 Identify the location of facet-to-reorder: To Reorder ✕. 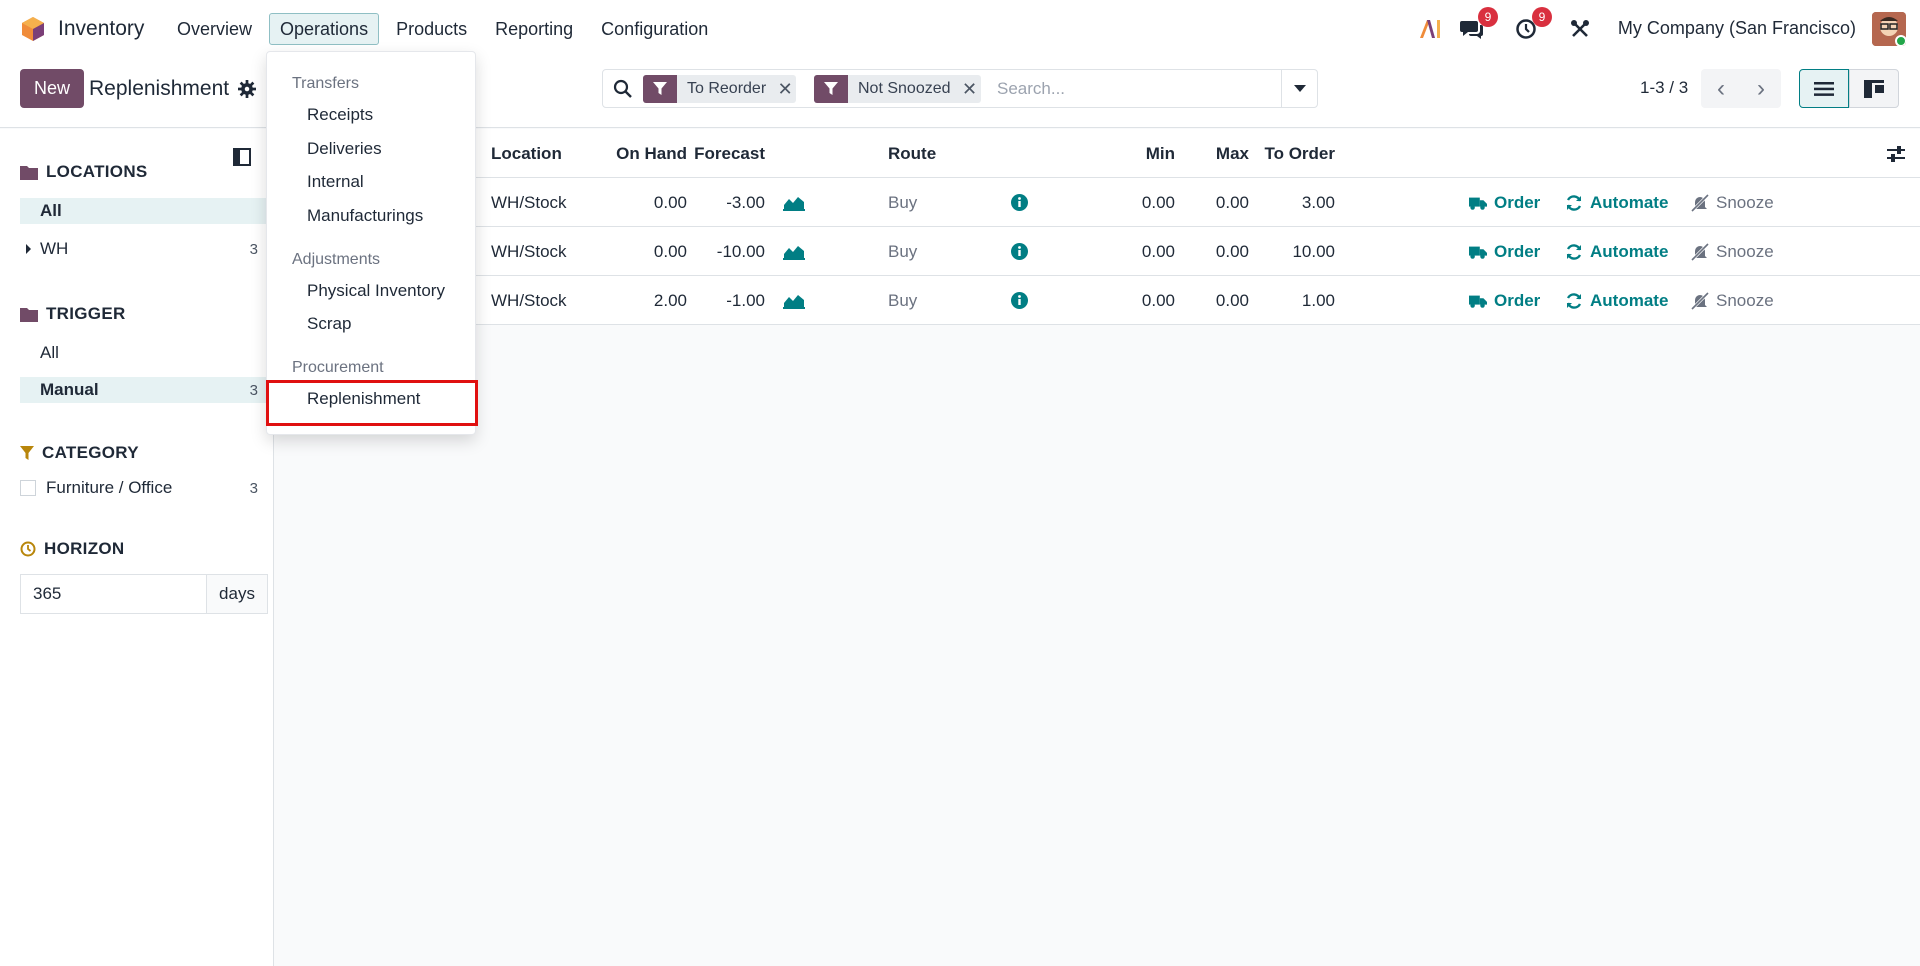
(720, 89).